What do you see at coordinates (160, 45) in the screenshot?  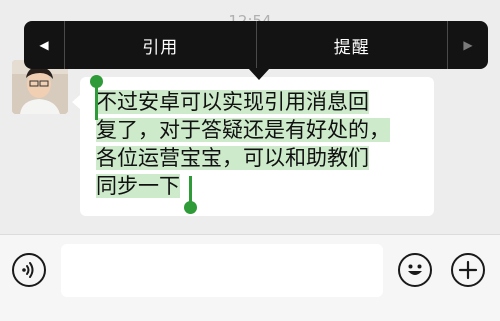 I see `menu-item-quote: 引用` at bounding box center [160, 45].